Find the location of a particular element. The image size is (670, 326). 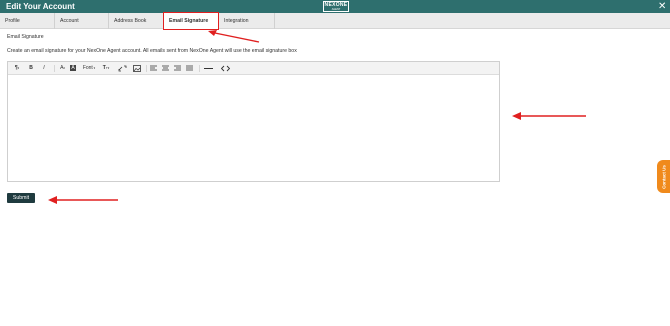

editor-toolbar: ¶▾ B I A▾ A Font ▾ TT▾ is located at coordinates (253, 68).